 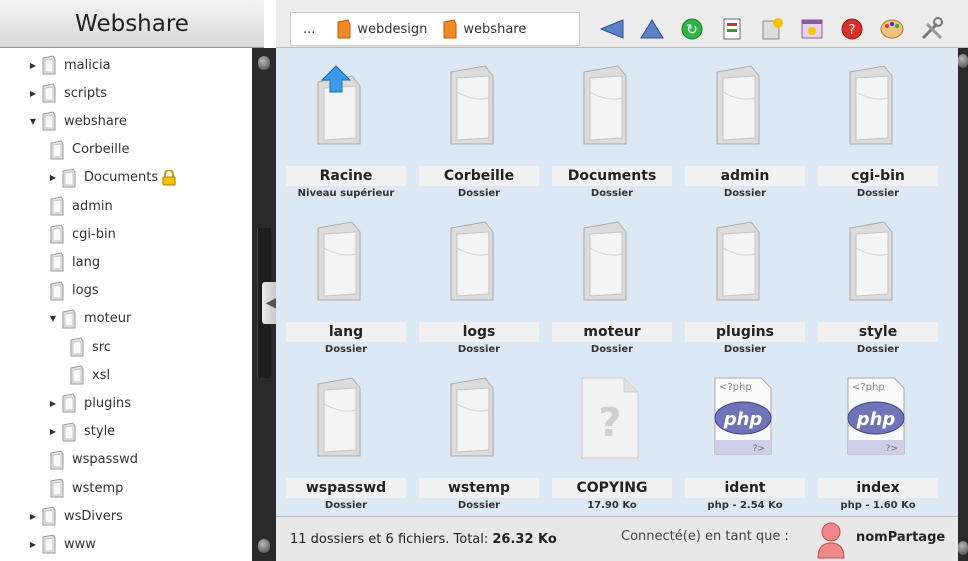 What do you see at coordinates (88, 150) in the screenshot?
I see `tree-item: ▶Corbeille` at bounding box center [88, 150].